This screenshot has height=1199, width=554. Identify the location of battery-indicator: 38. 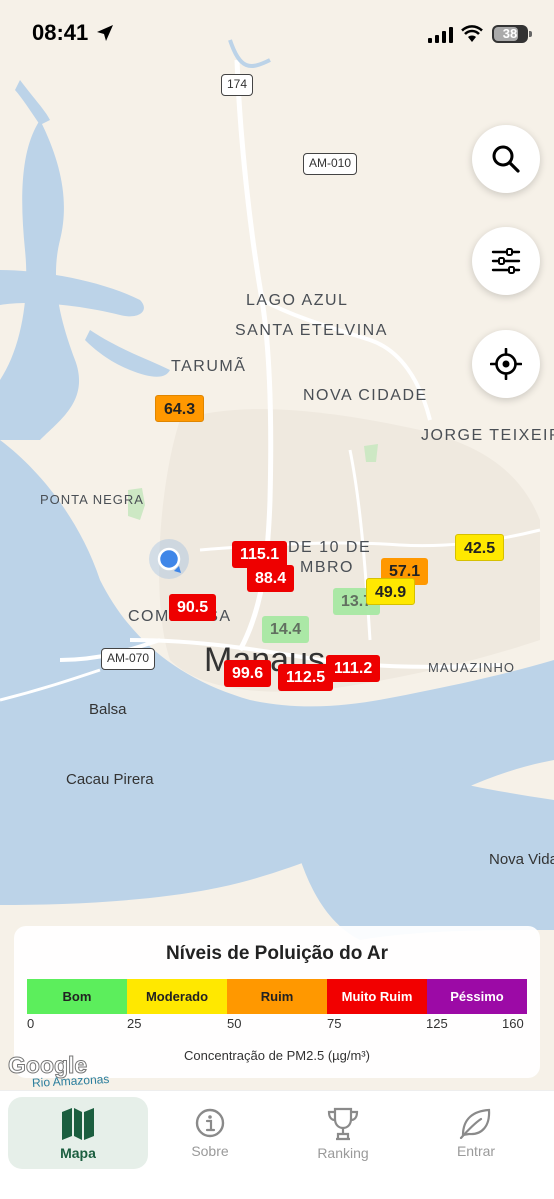
(510, 34).